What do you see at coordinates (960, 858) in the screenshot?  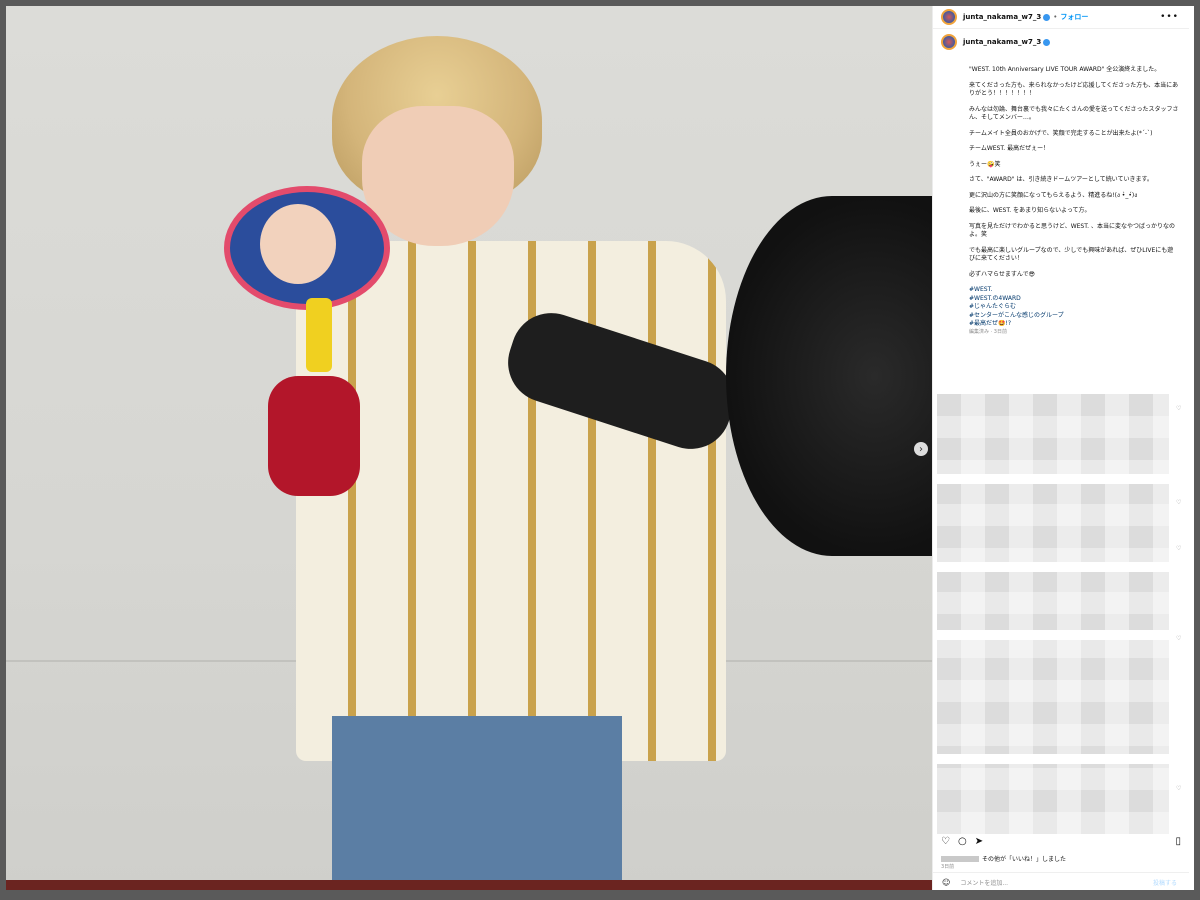 I see `blurred-username` at bounding box center [960, 858].